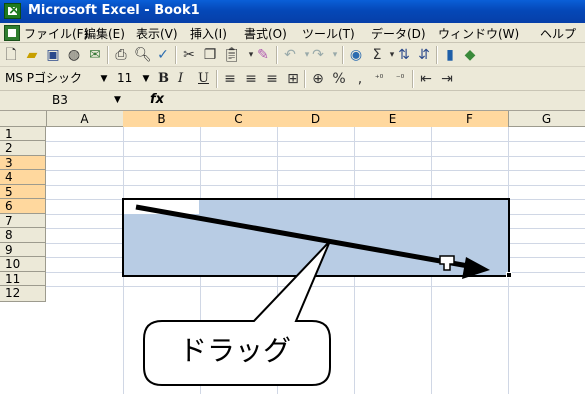  I want to click on drag-arrow-line, so click(305, 237).